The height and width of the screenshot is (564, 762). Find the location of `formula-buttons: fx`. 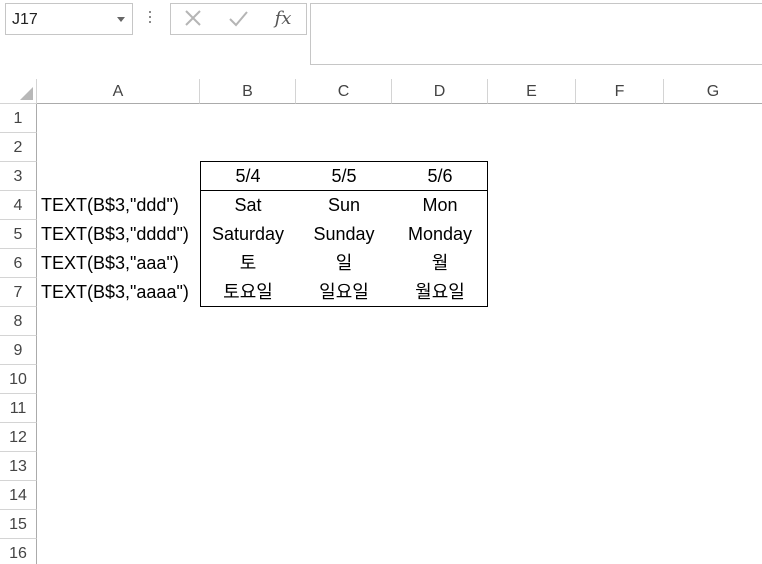

formula-buttons: fx is located at coordinates (238, 19).